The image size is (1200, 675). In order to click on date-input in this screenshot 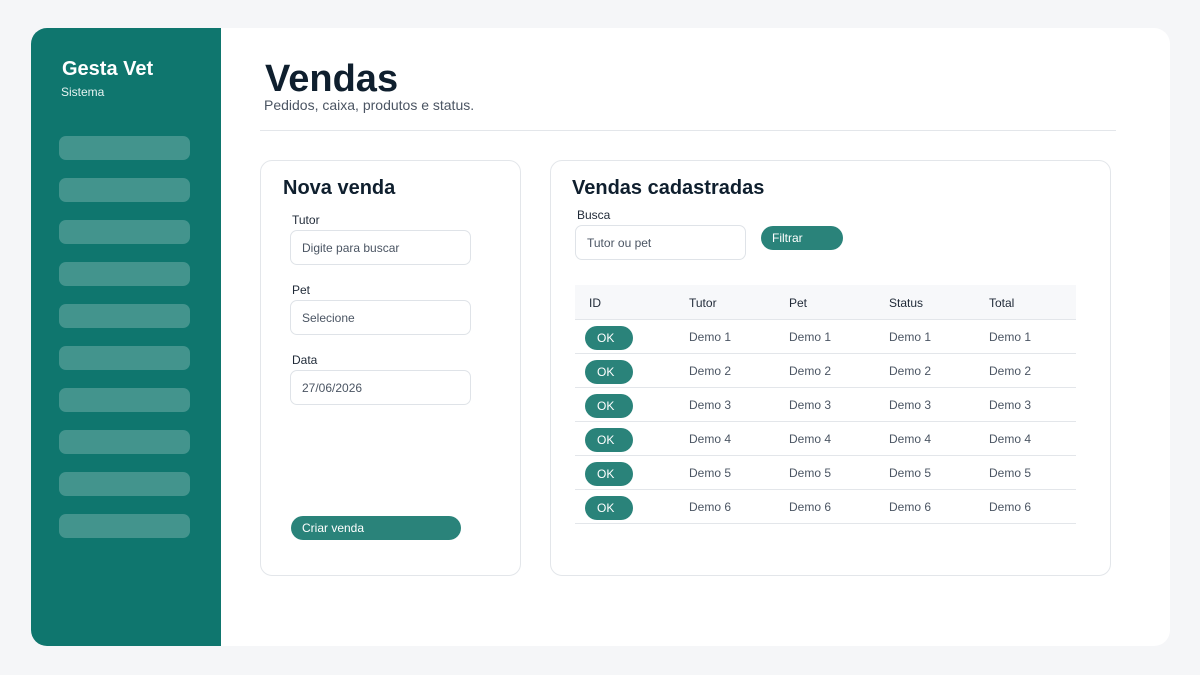, I will do `click(380, 387)`.